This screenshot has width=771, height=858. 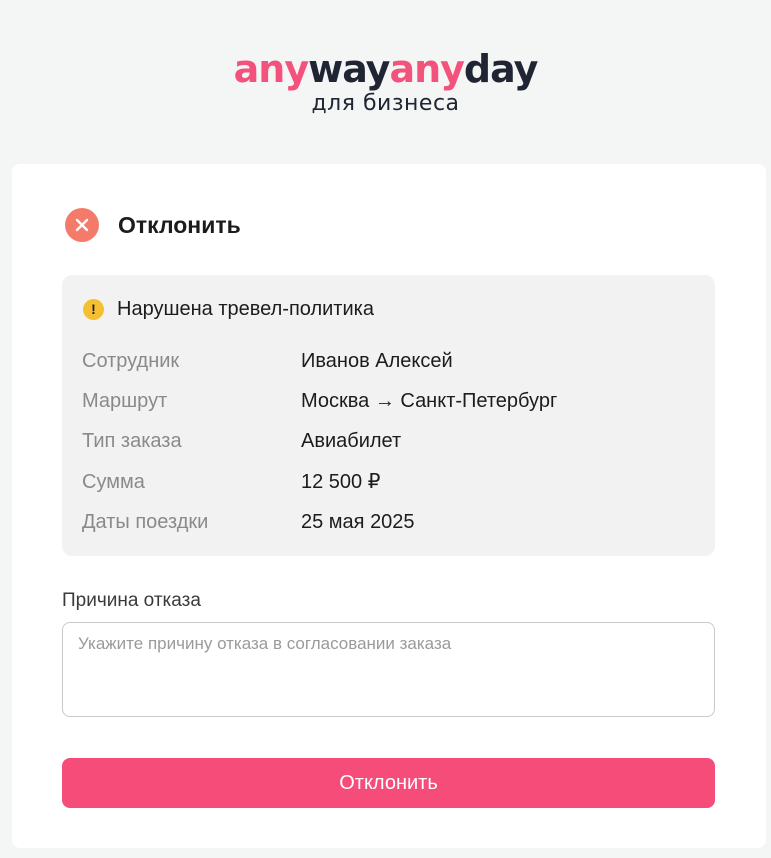 What do you see at coordinates (131, 361) in the screenshot?
I see `detail-label: Сотрудник` at bounding box center [131, 361].